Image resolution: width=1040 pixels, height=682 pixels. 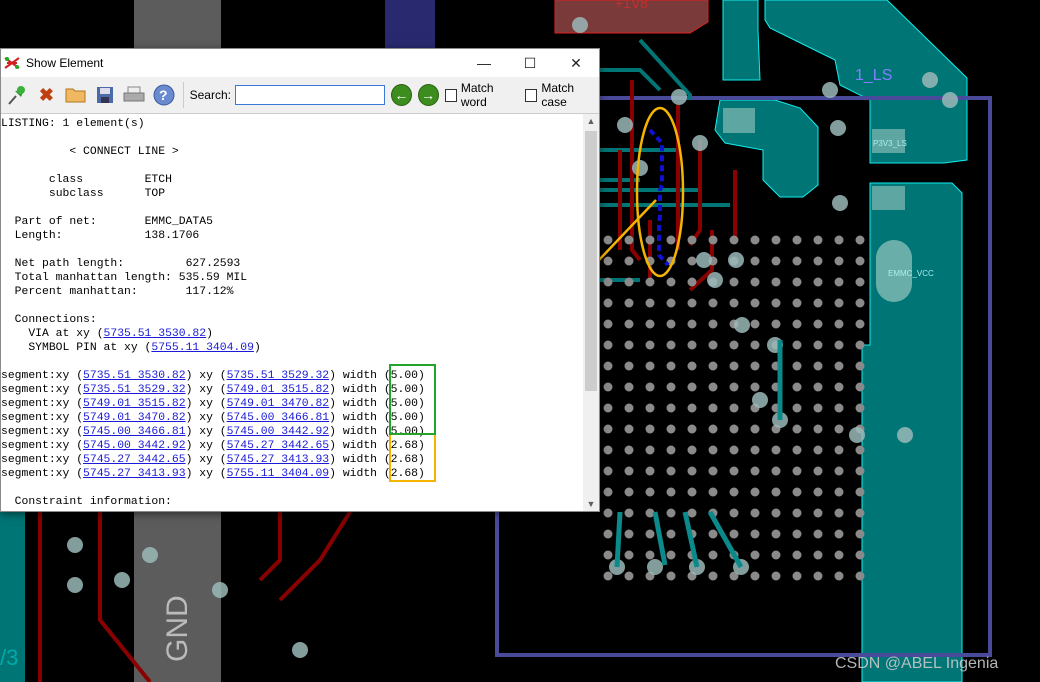 I want to click on segment-from-link: 5735.51 3530.82, so click(x=134, y=376).